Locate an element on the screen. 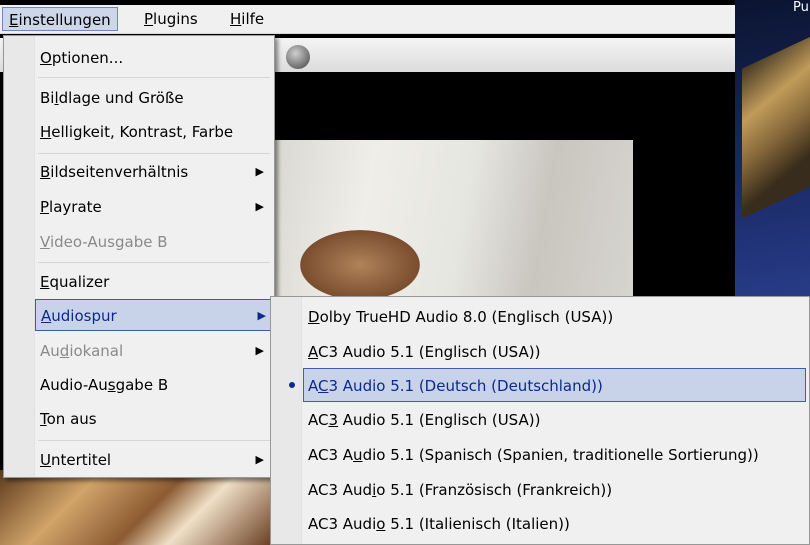 This screenshot has height=545, width=810. menu-item-text: qualizer is located at coordinates (79, 282).